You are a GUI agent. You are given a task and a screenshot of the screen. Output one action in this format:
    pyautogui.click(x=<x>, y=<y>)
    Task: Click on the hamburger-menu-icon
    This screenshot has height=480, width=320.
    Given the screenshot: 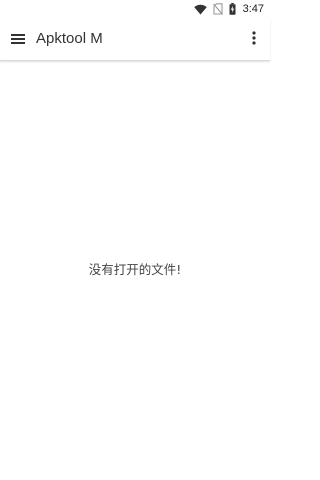 What is the action you would take?
    pyautogui.click(x=18, y=39)
    